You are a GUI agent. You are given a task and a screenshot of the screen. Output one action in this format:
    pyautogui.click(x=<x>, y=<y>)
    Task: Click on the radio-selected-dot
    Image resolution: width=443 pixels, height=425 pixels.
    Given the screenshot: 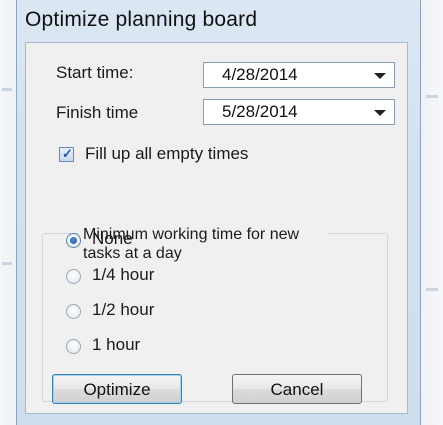 What is the action you would take?
    pyautogui.click(x=73, y=240)
    